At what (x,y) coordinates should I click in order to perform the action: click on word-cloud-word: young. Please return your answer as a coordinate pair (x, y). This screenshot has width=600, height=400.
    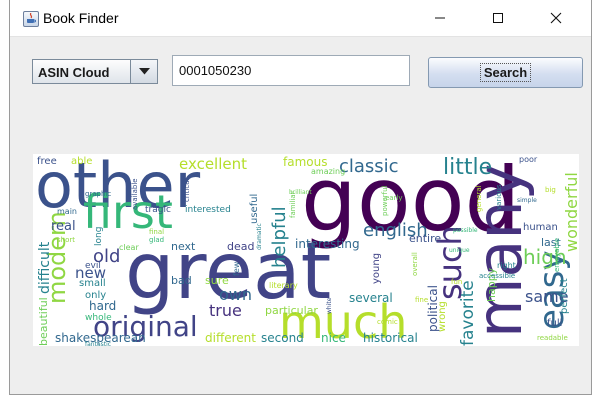
    Looking at the image, I should click on (376, 268).